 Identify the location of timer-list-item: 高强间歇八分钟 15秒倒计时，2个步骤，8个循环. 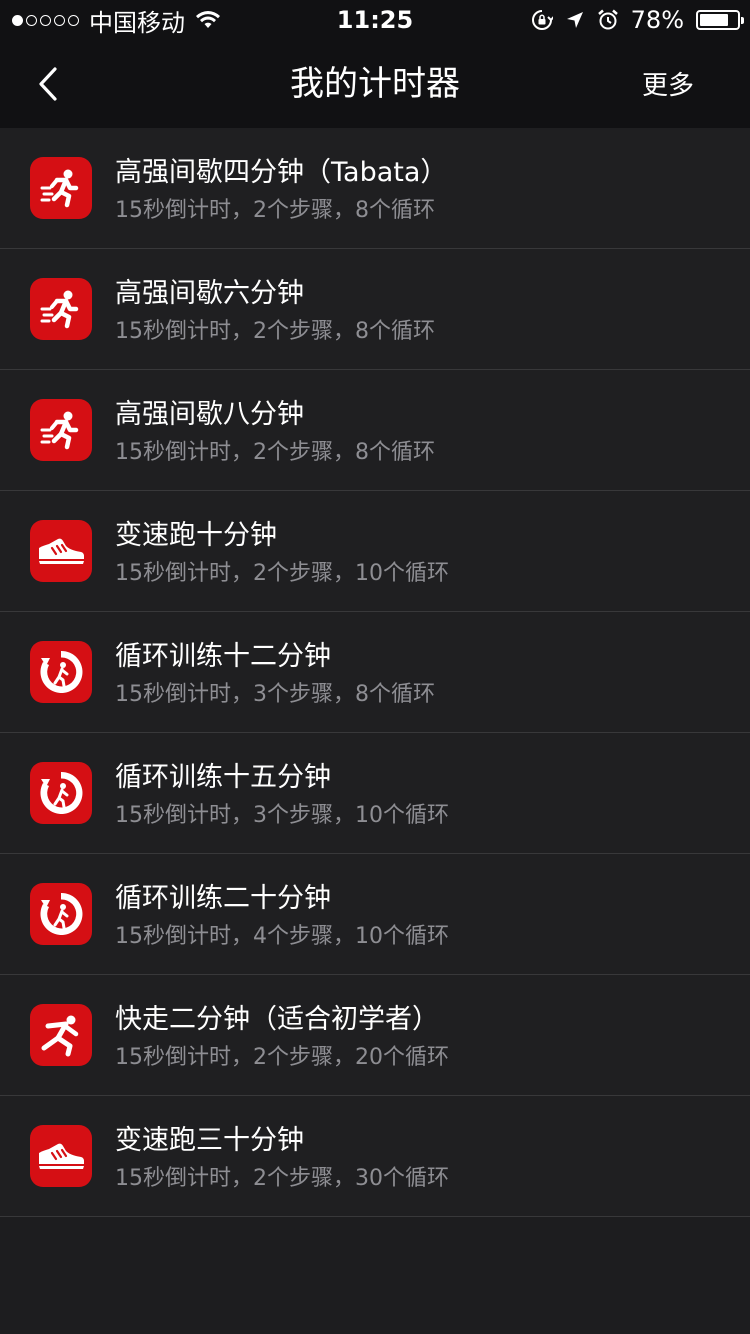
(375, 430).